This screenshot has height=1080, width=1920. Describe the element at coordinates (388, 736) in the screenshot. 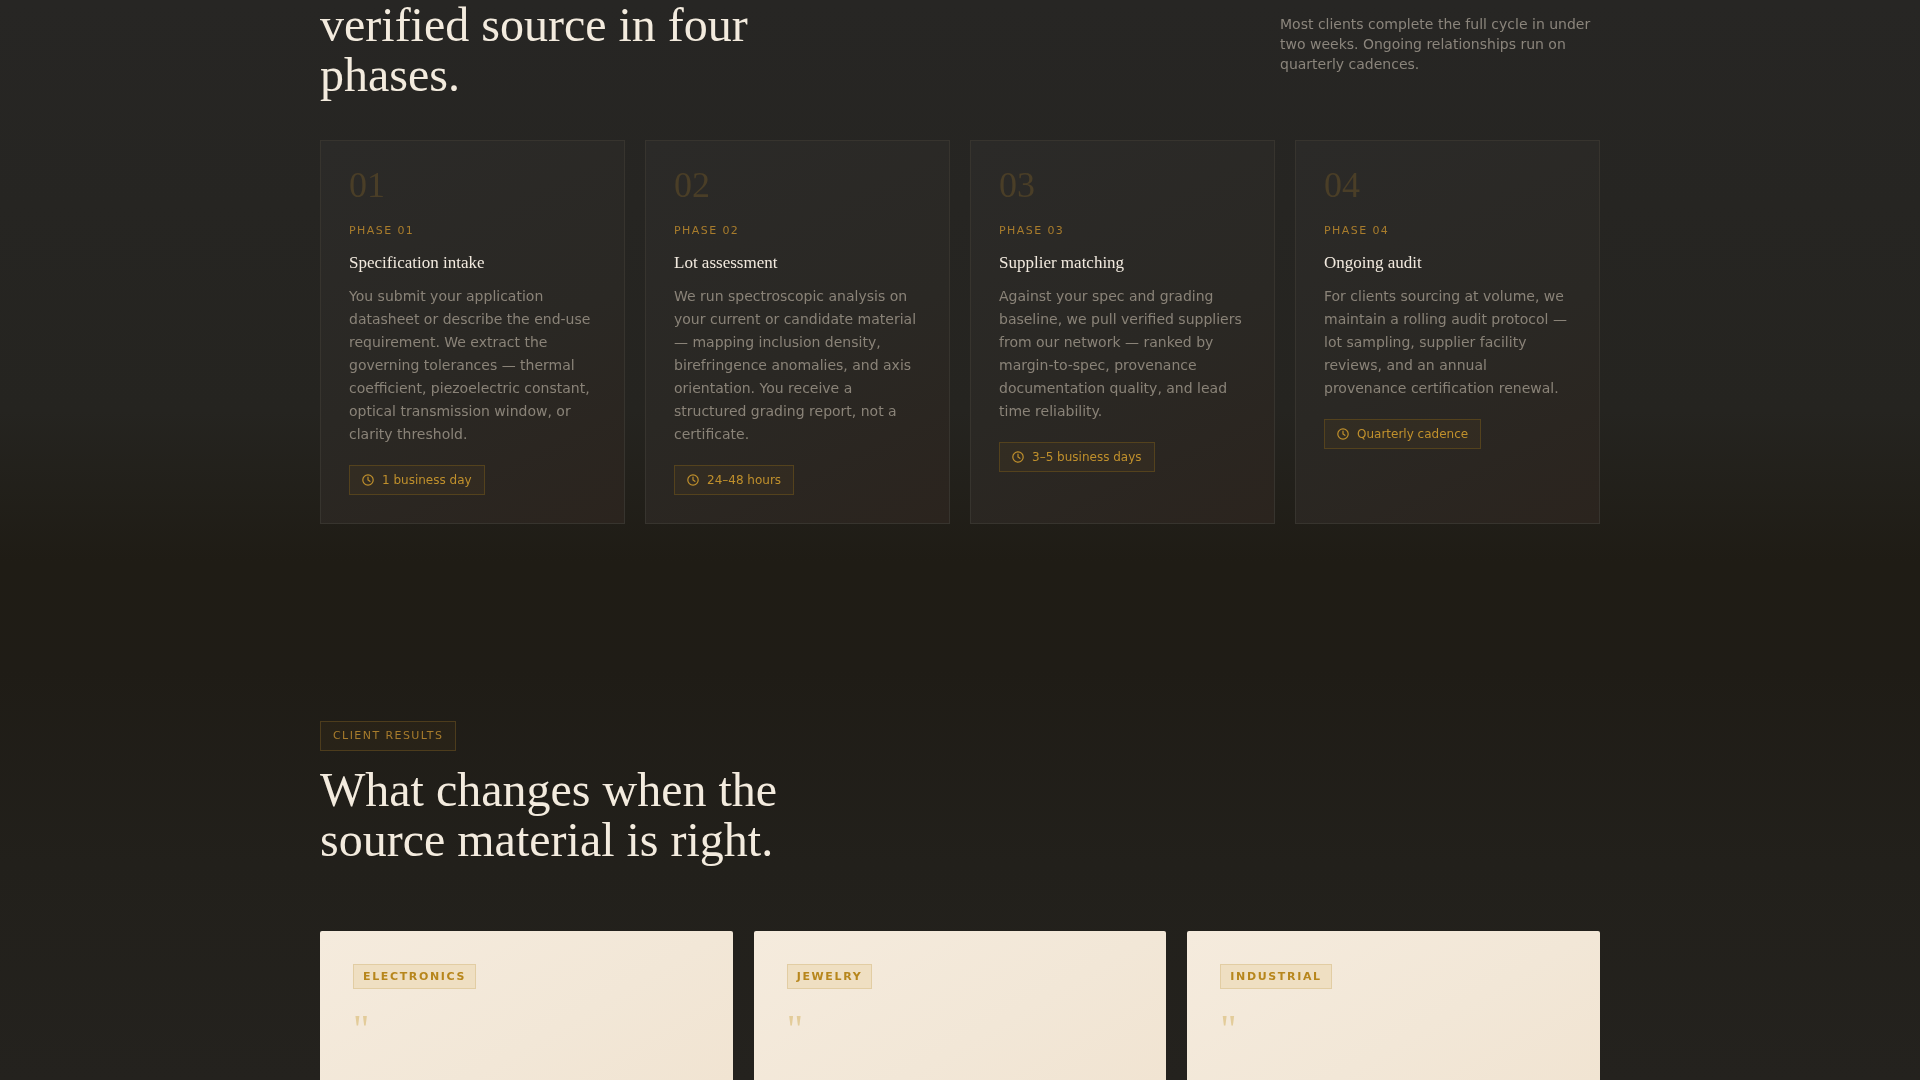

I see `section-tag: CLIENT RESULTS` at that location.